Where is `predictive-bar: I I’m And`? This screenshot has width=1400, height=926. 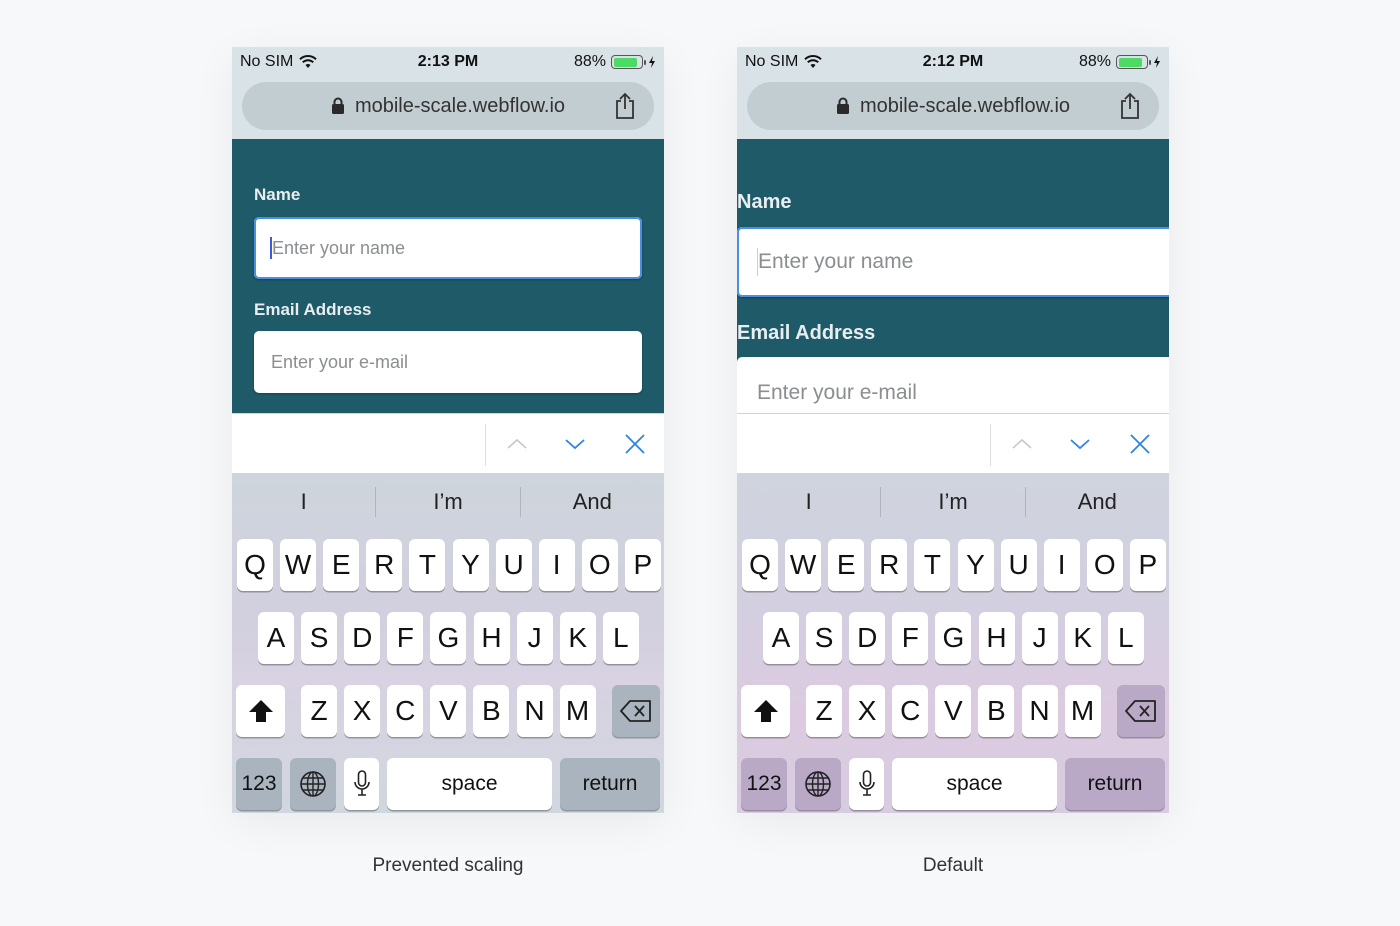
predictive-bar: I I’m And is located at coordinates (953, 502).